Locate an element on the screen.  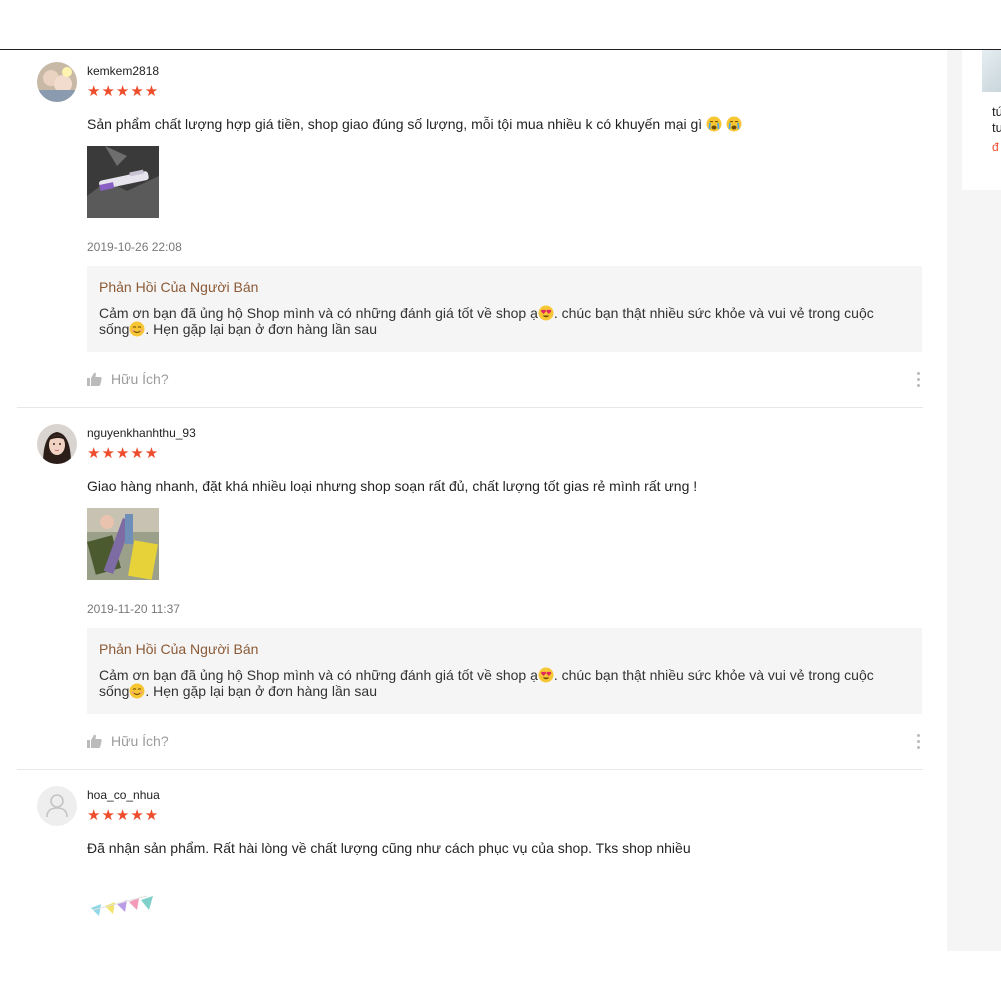
review-date: 2019-10-26 22:08 is located at coordinates (134, 247).